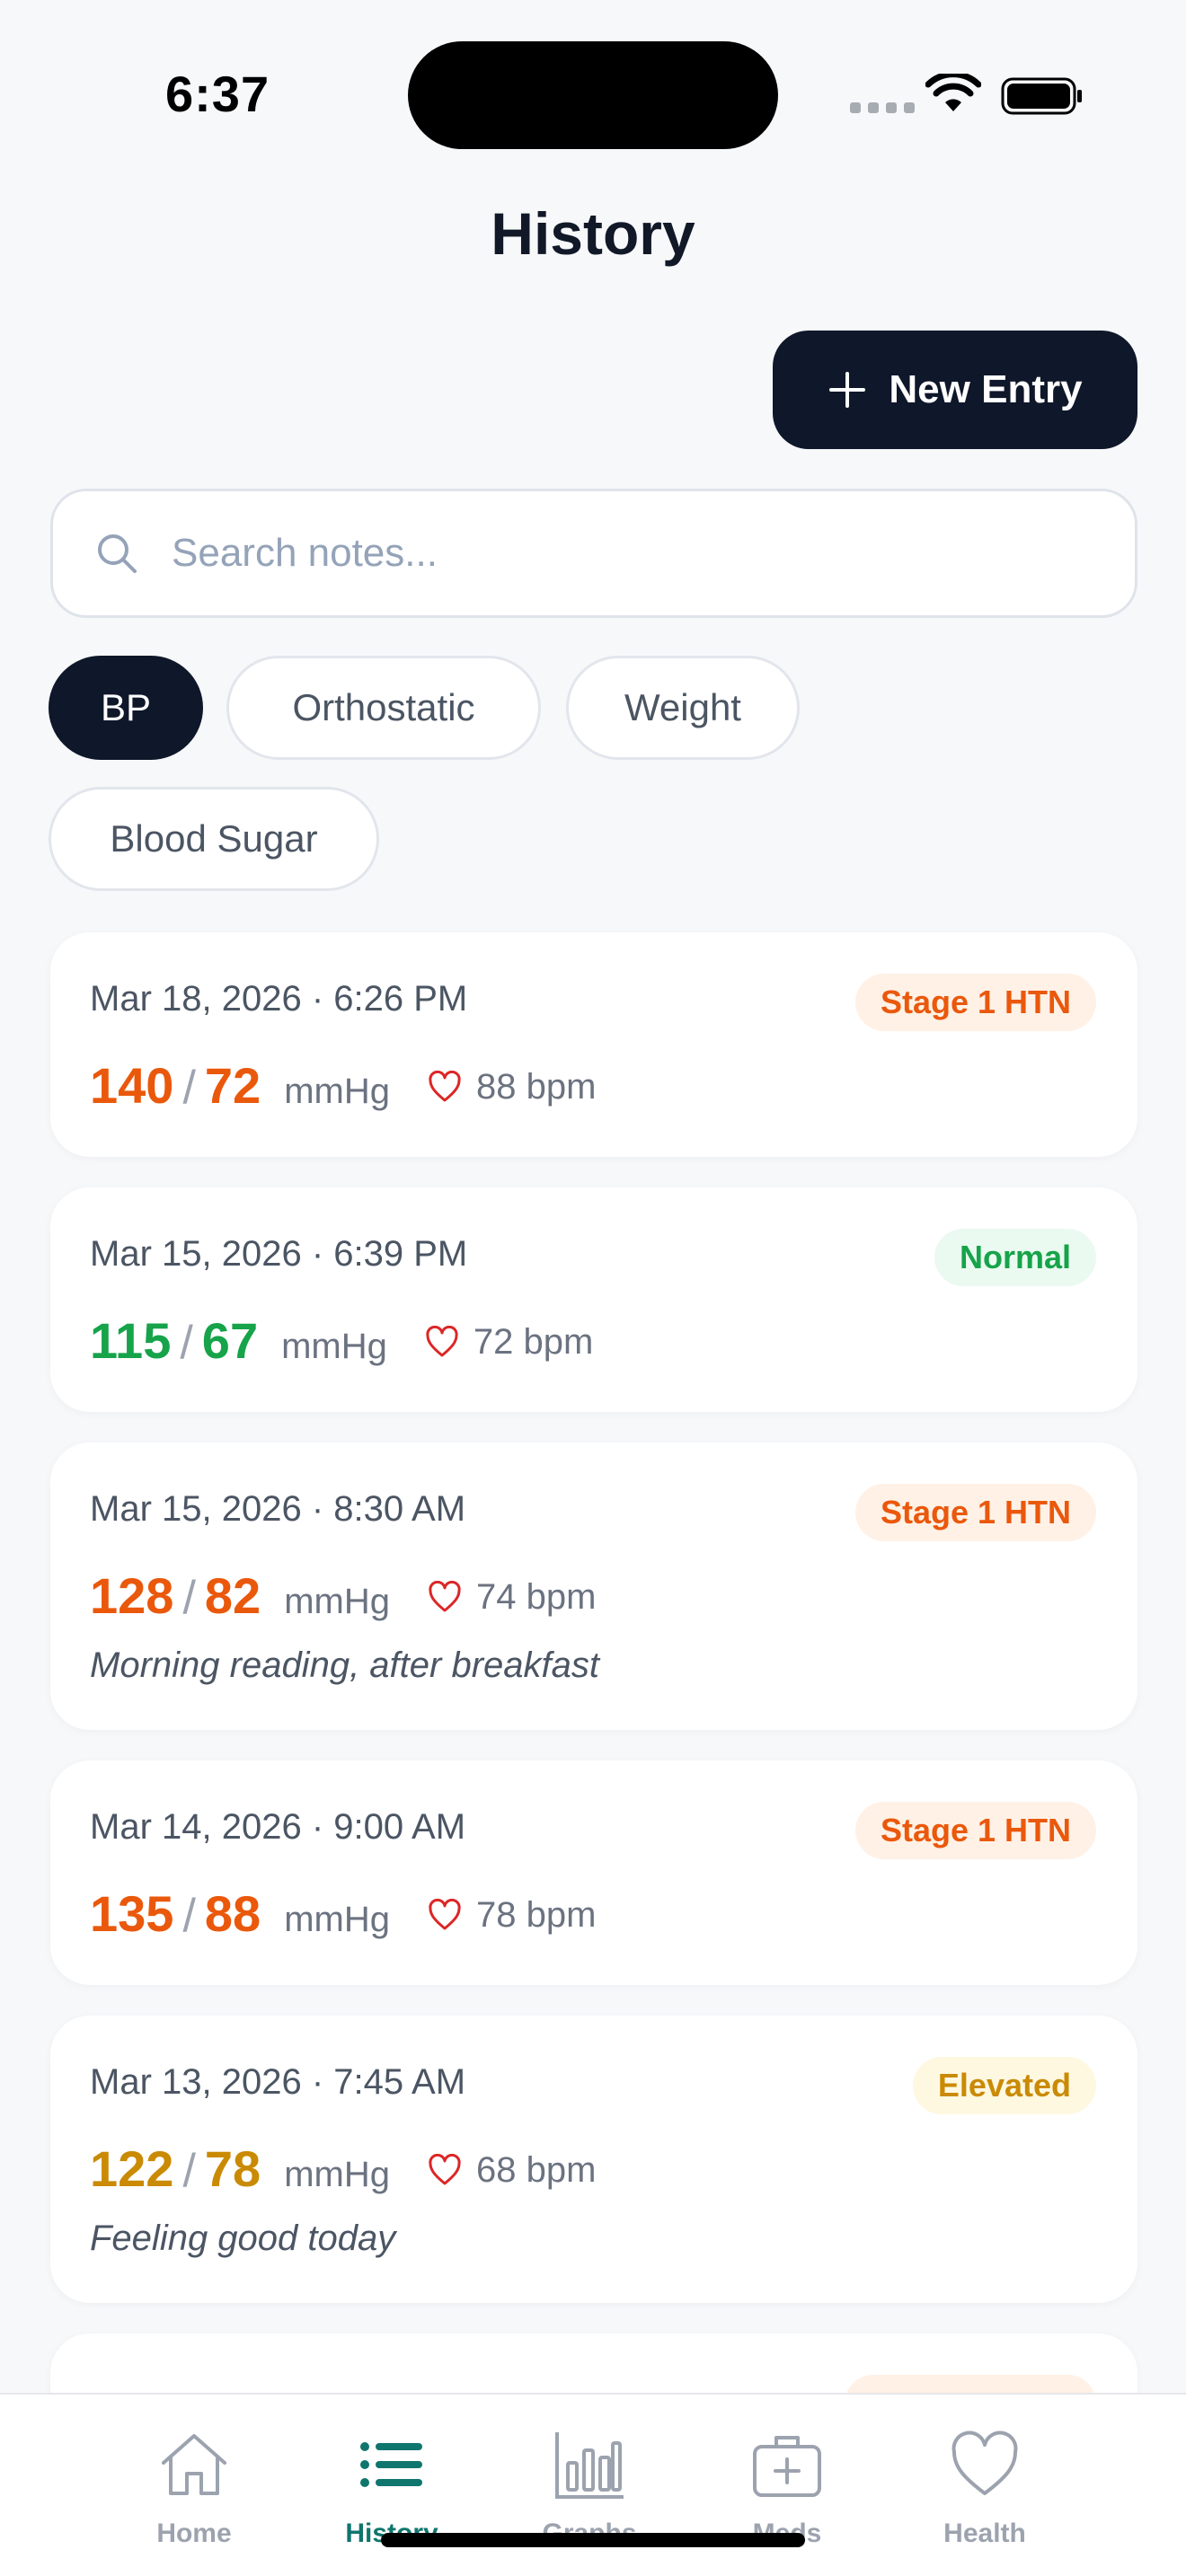 The image size is (1186, 2576). I want to click on systolic-value: 135, so click(132, 1913).